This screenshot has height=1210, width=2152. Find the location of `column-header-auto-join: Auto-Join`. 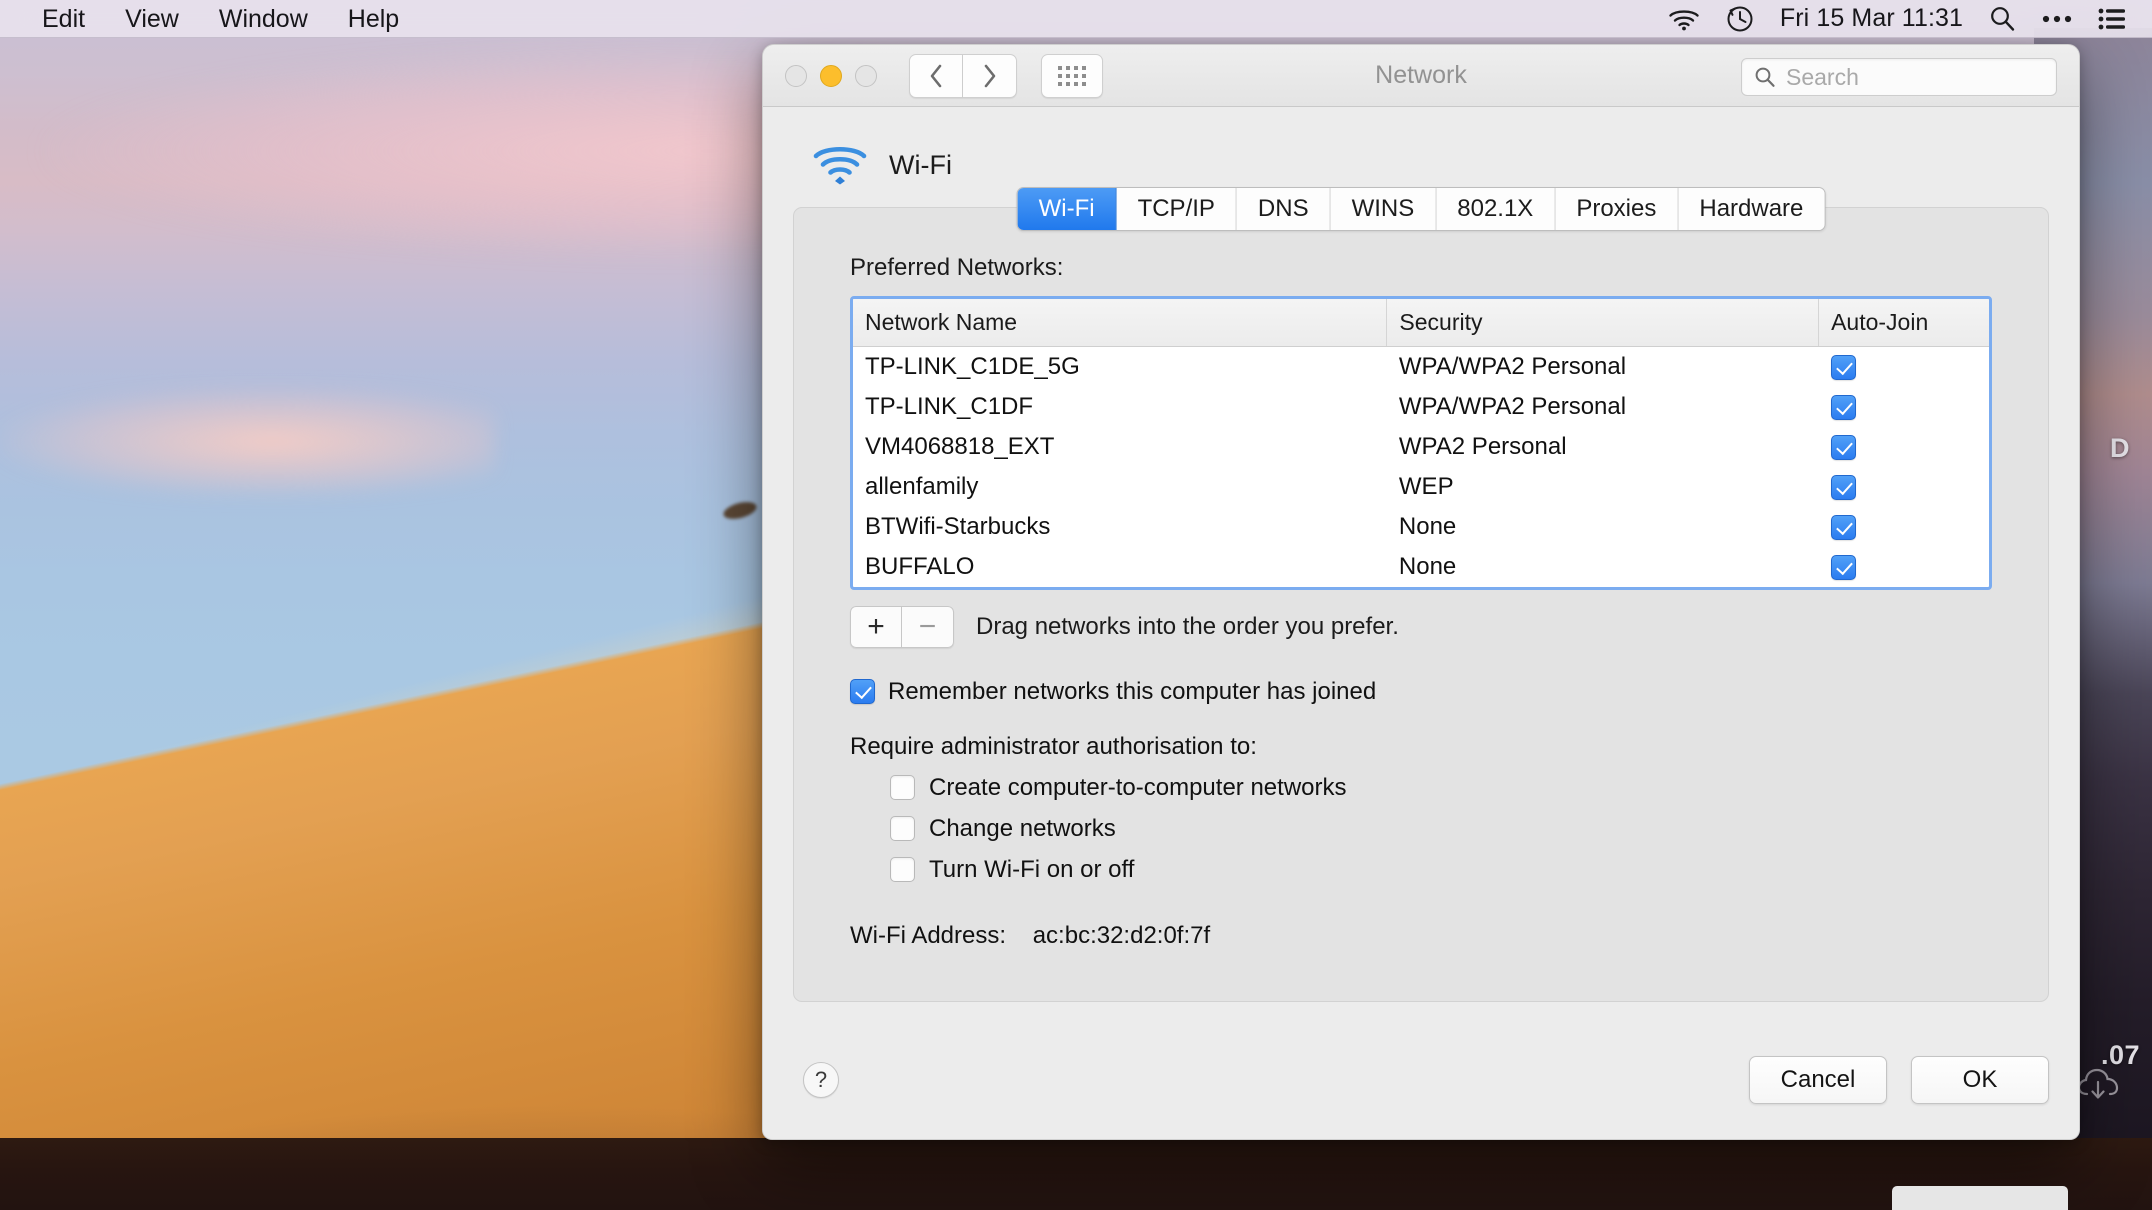

column-header-auto-join: Auto-Join is located at coordinates (1903, 323).